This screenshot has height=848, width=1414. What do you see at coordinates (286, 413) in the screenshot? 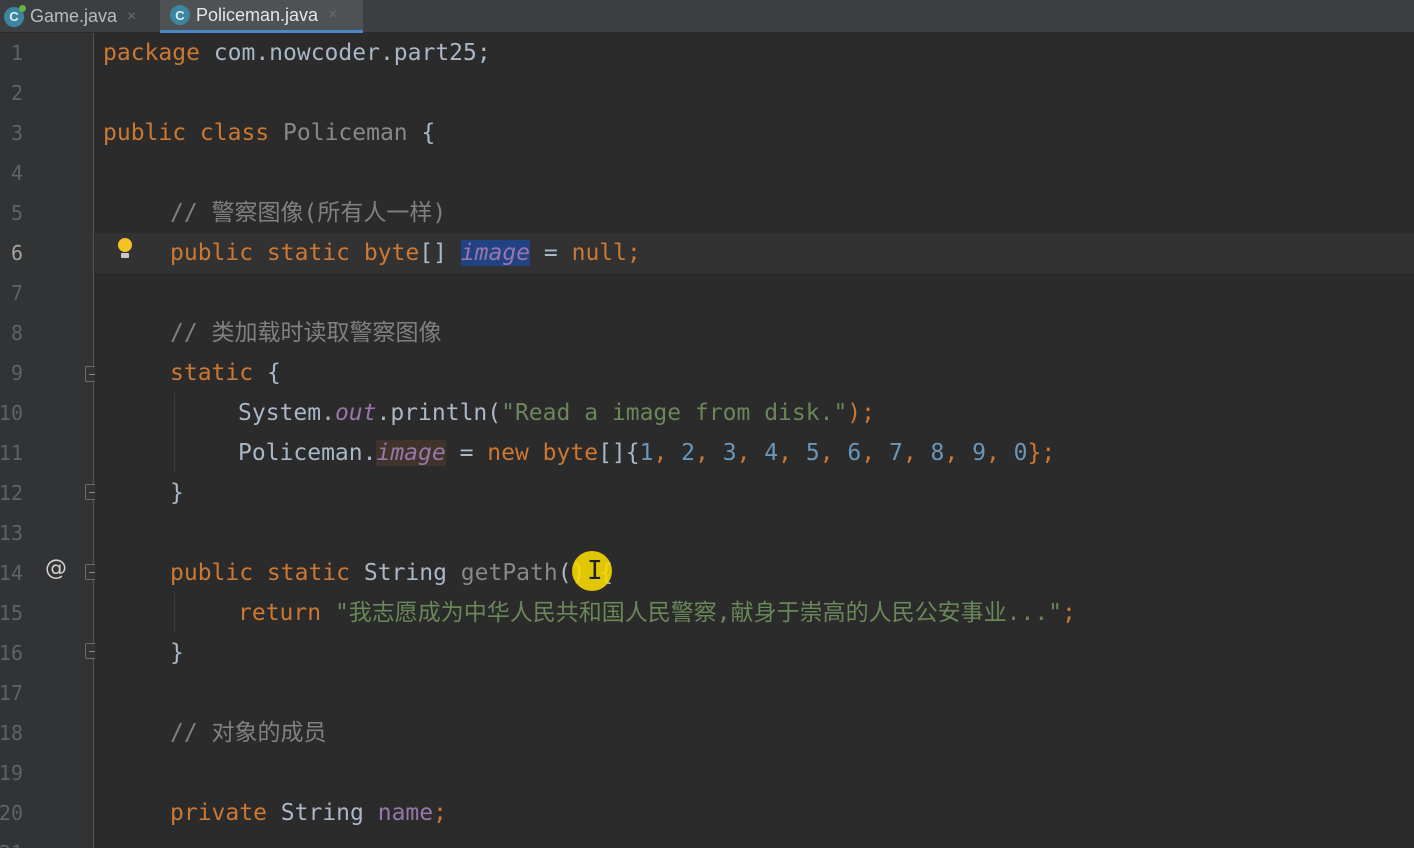
I see `class-ref: System.` at bounding box center [286, 413].